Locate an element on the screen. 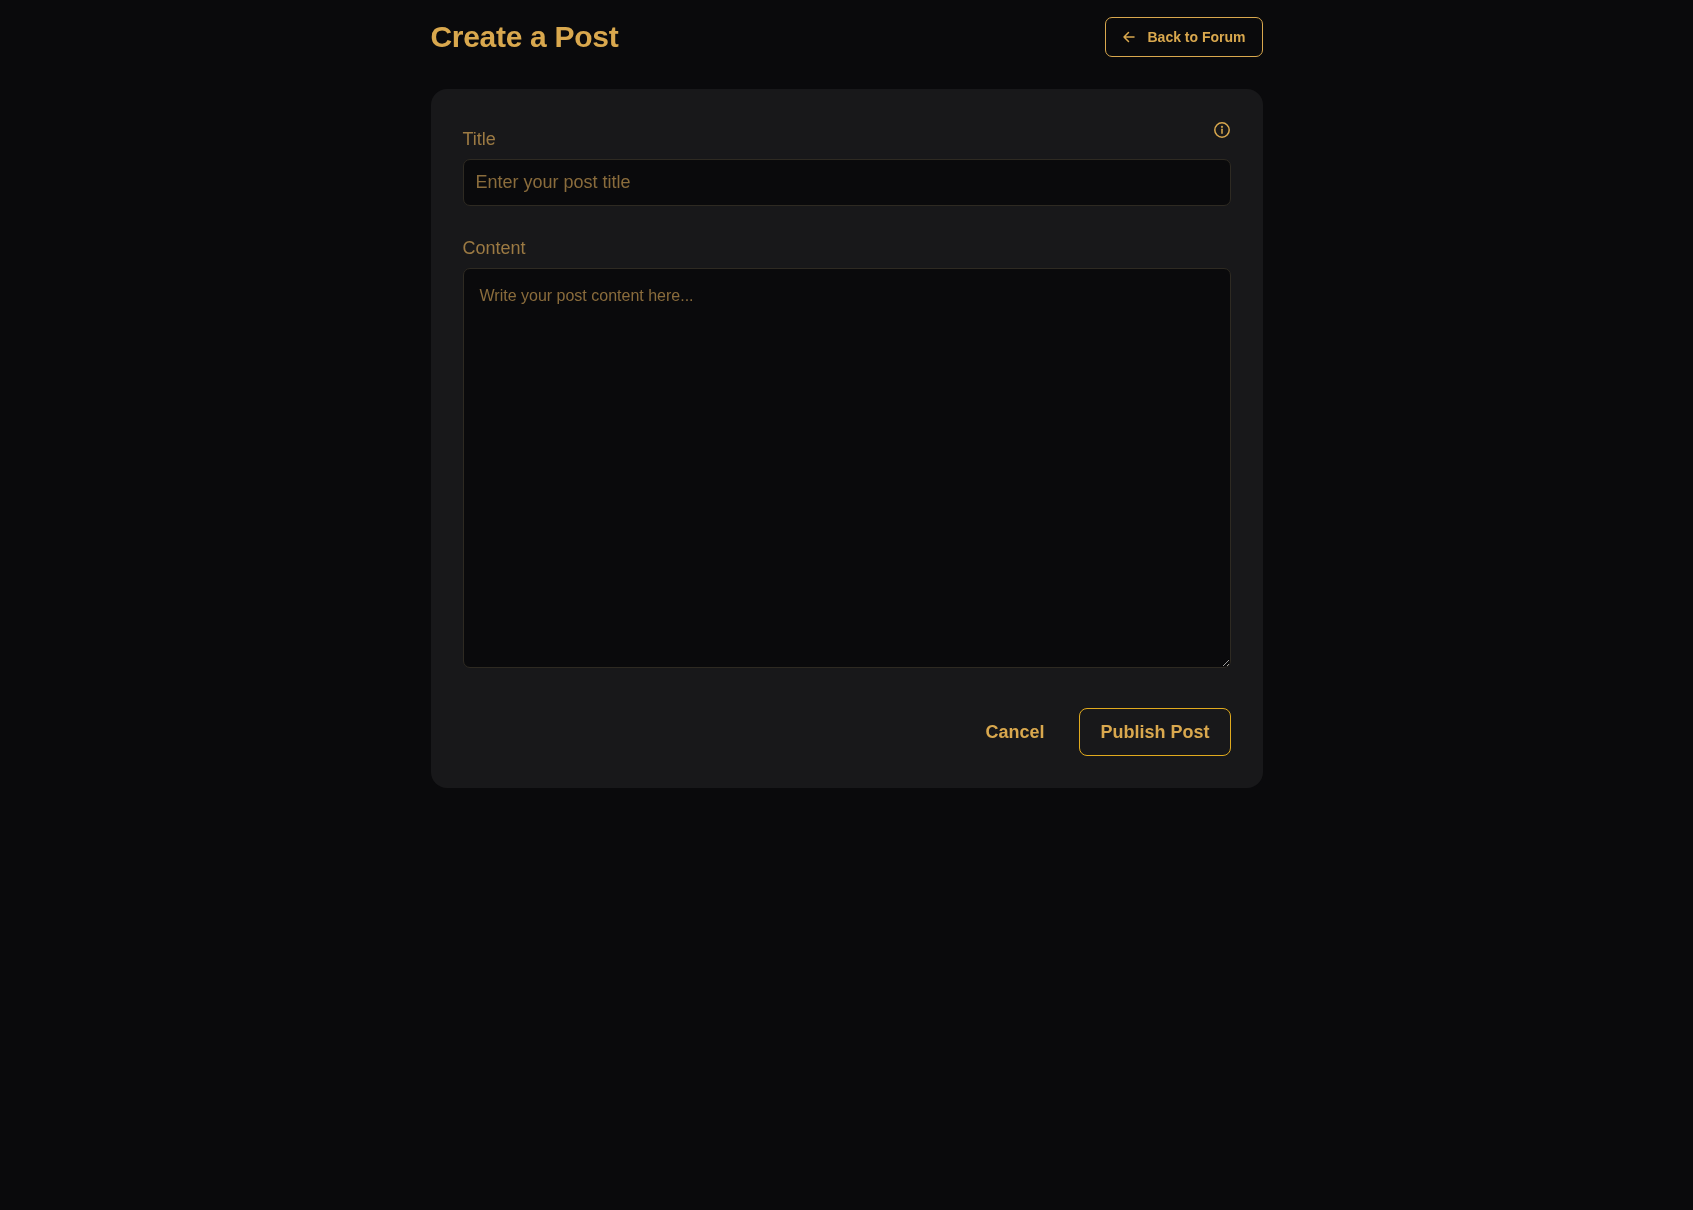 The image size is (1693, 1210). info-icon is located at coordinates (1221, 130).